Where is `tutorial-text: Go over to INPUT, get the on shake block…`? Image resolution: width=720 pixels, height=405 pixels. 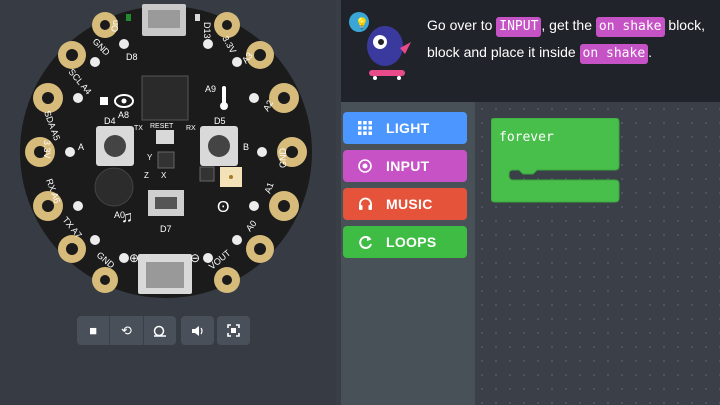
tutorial-text: Go over to INPUT, get the on shake block… is located at coordinates (573, 39).